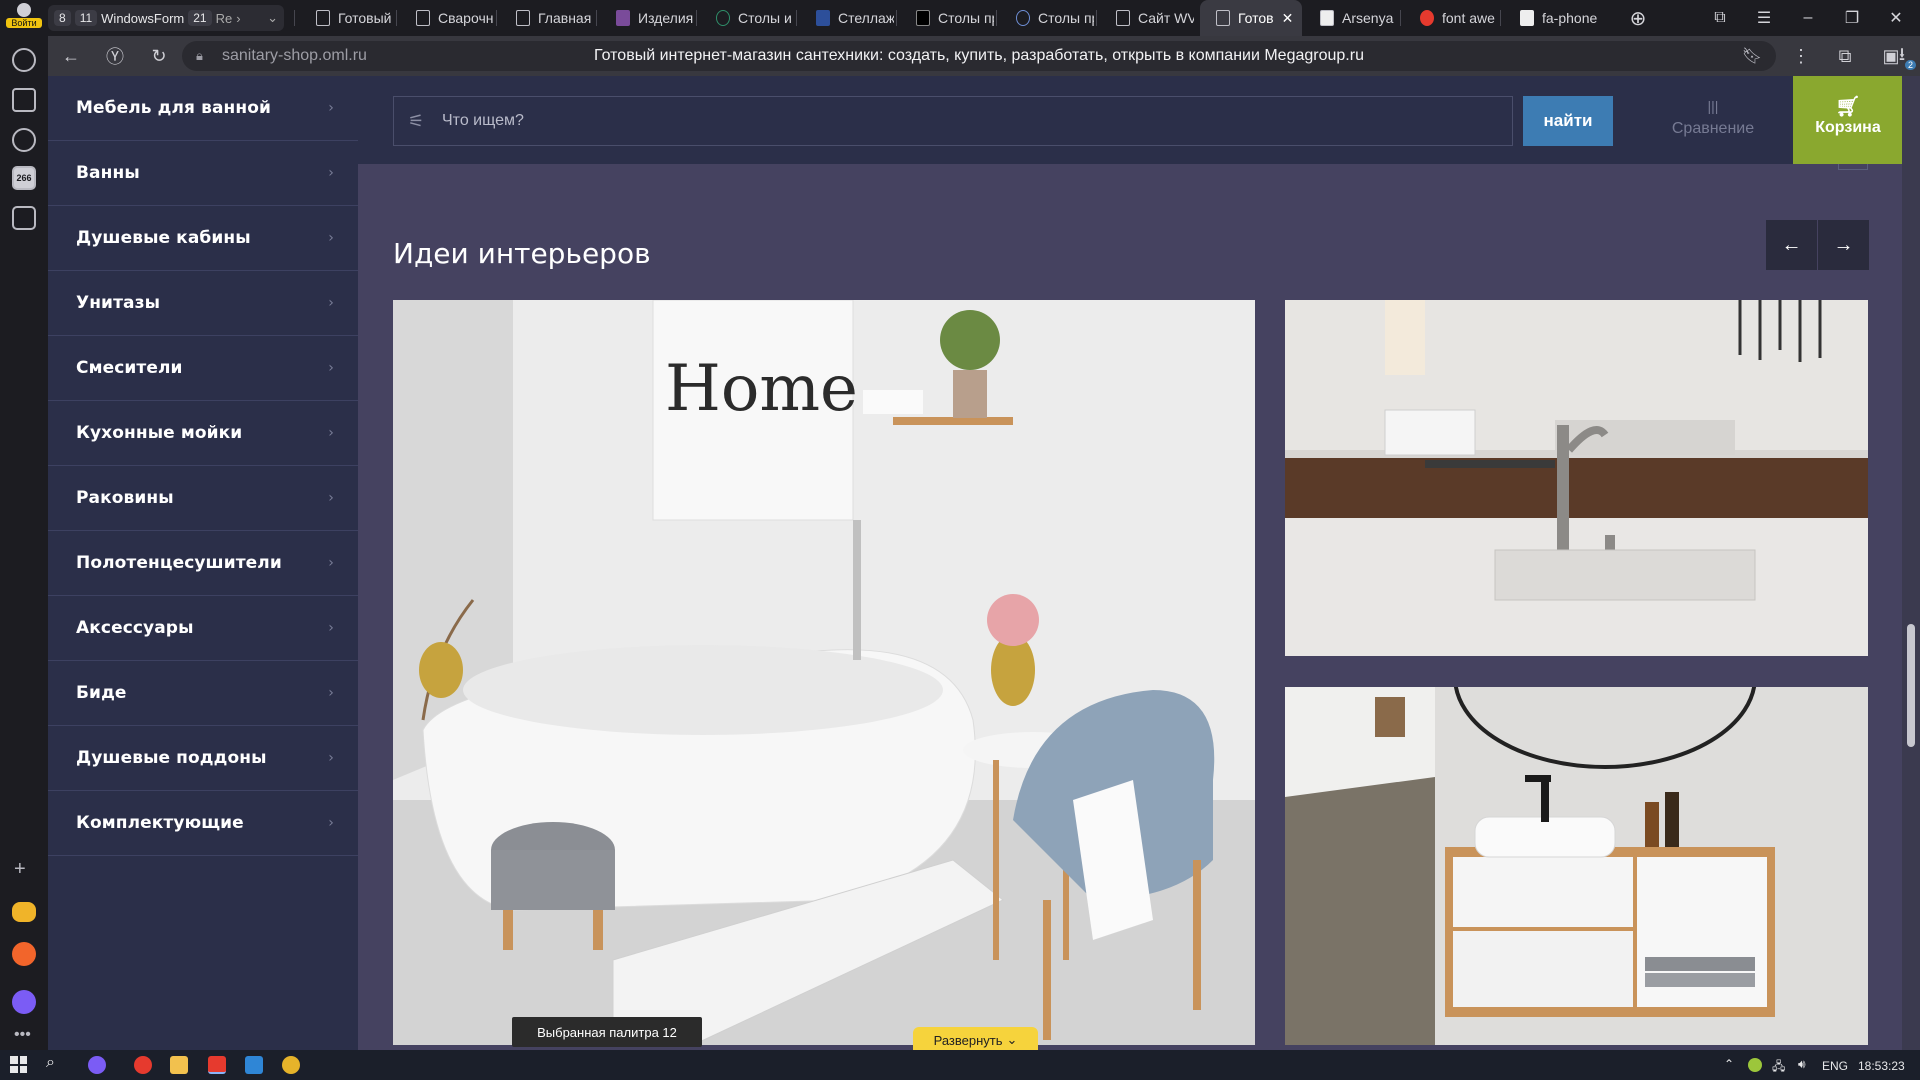  What do you see at coordinates (1848, 120) in the screenshot?
I see `cart-button: 🛒︎ Корзина` at bounding box center [1848, 120].